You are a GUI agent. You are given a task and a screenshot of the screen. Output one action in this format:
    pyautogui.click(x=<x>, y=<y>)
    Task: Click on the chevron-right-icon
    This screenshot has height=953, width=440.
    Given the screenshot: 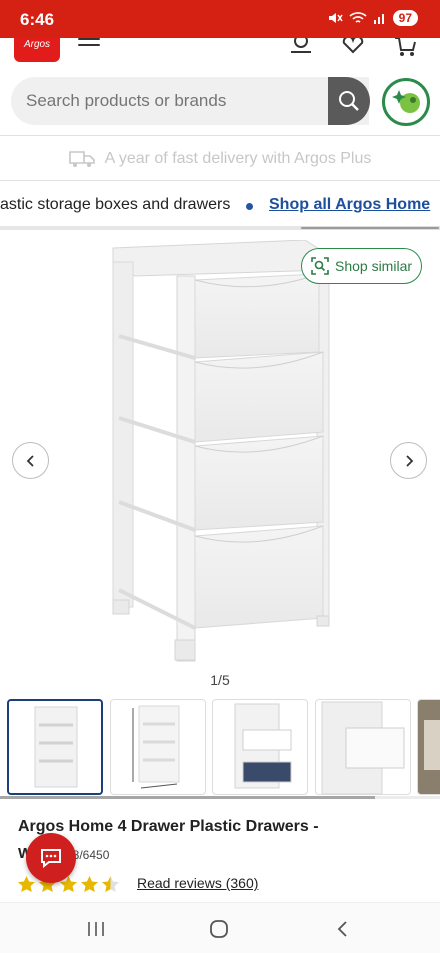 What is the action you would take?
    pyautogui.click(x=409, y=460)
    